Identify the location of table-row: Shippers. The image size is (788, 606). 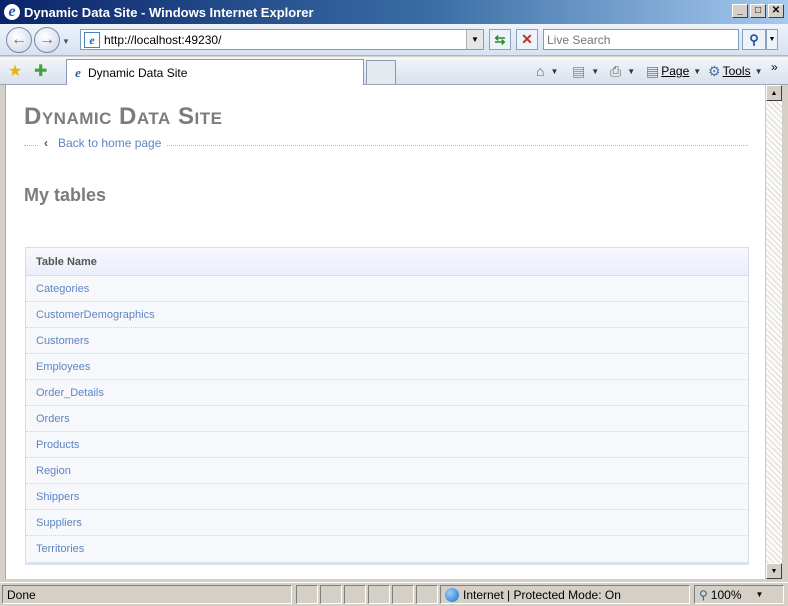
(387, 497).